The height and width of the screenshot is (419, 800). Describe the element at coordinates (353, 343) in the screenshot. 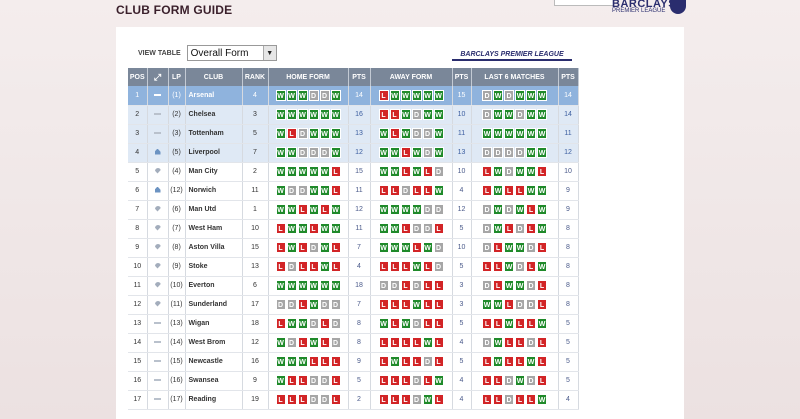

I see `table-row: 14 (14) West Brom 12 W D L W L D 8 L L L L W L 4 D W L L D L 5` at that location.